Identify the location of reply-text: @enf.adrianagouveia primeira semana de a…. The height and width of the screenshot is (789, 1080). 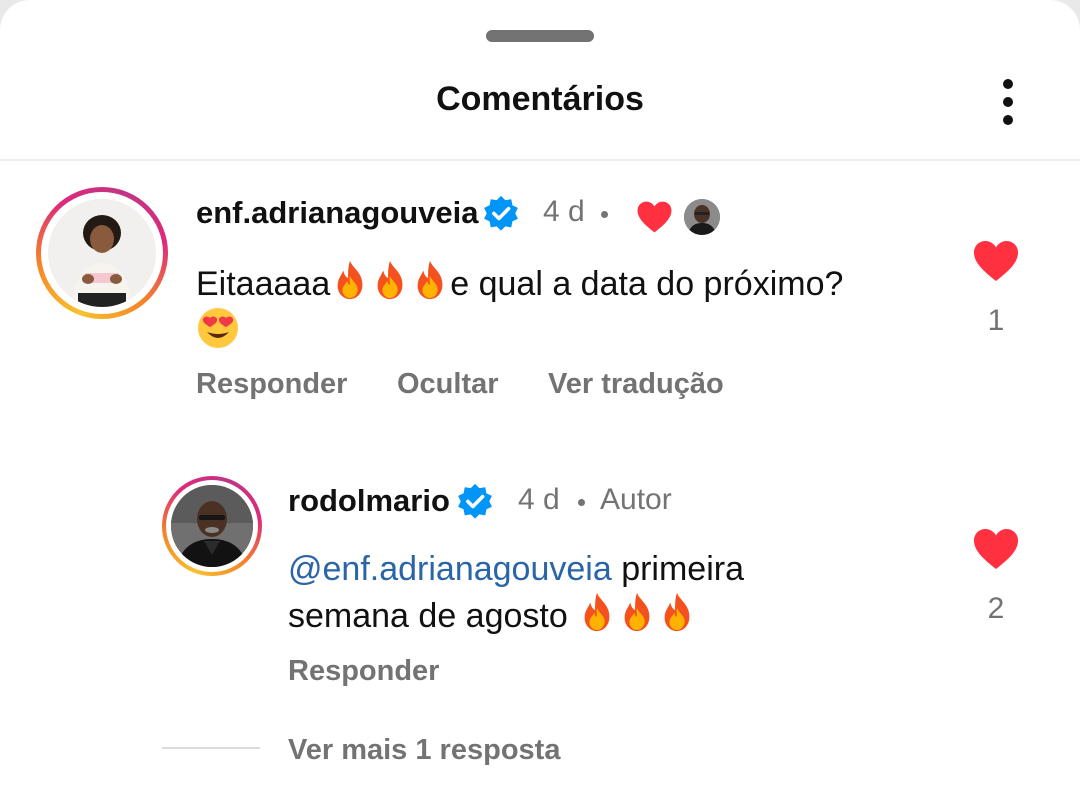
(516, 593).